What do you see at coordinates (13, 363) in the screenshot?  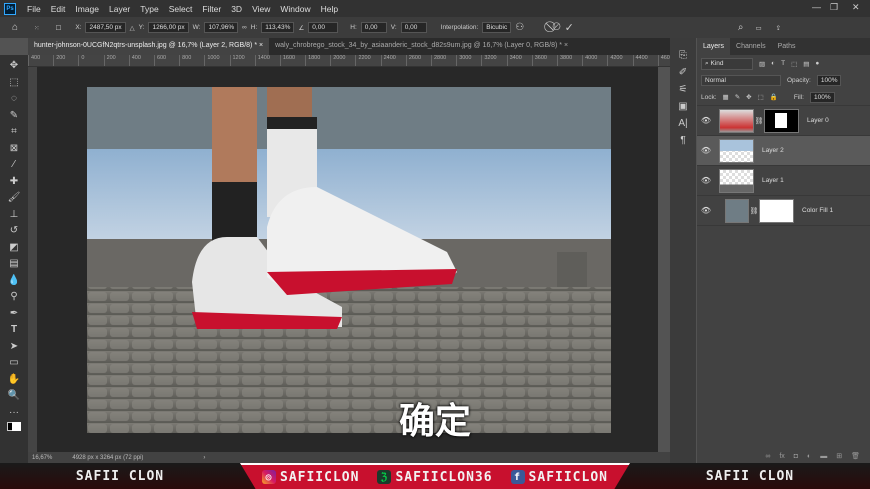 I see `shape-tool-icon: ▭` at bounding box center [13, 363].